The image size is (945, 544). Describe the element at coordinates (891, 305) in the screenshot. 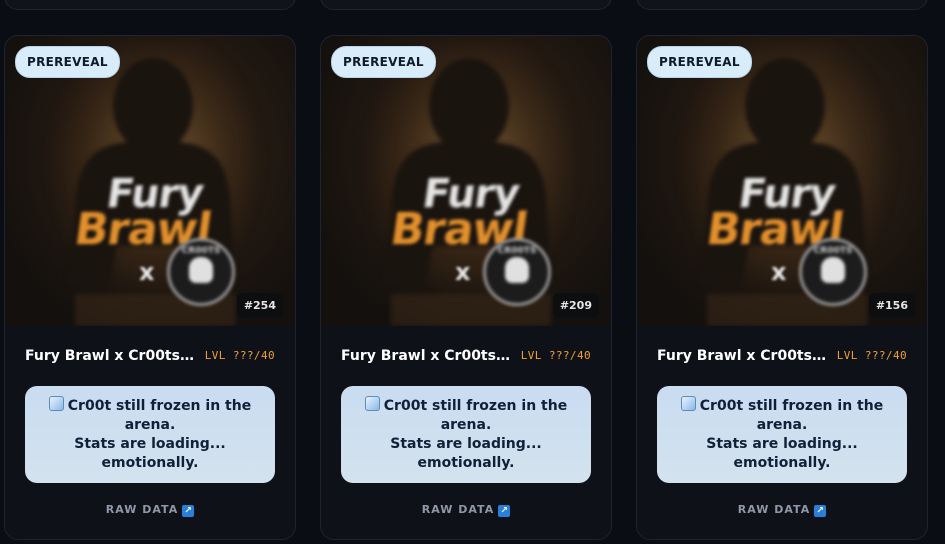

I see `token-id-badge: #156` at that location.